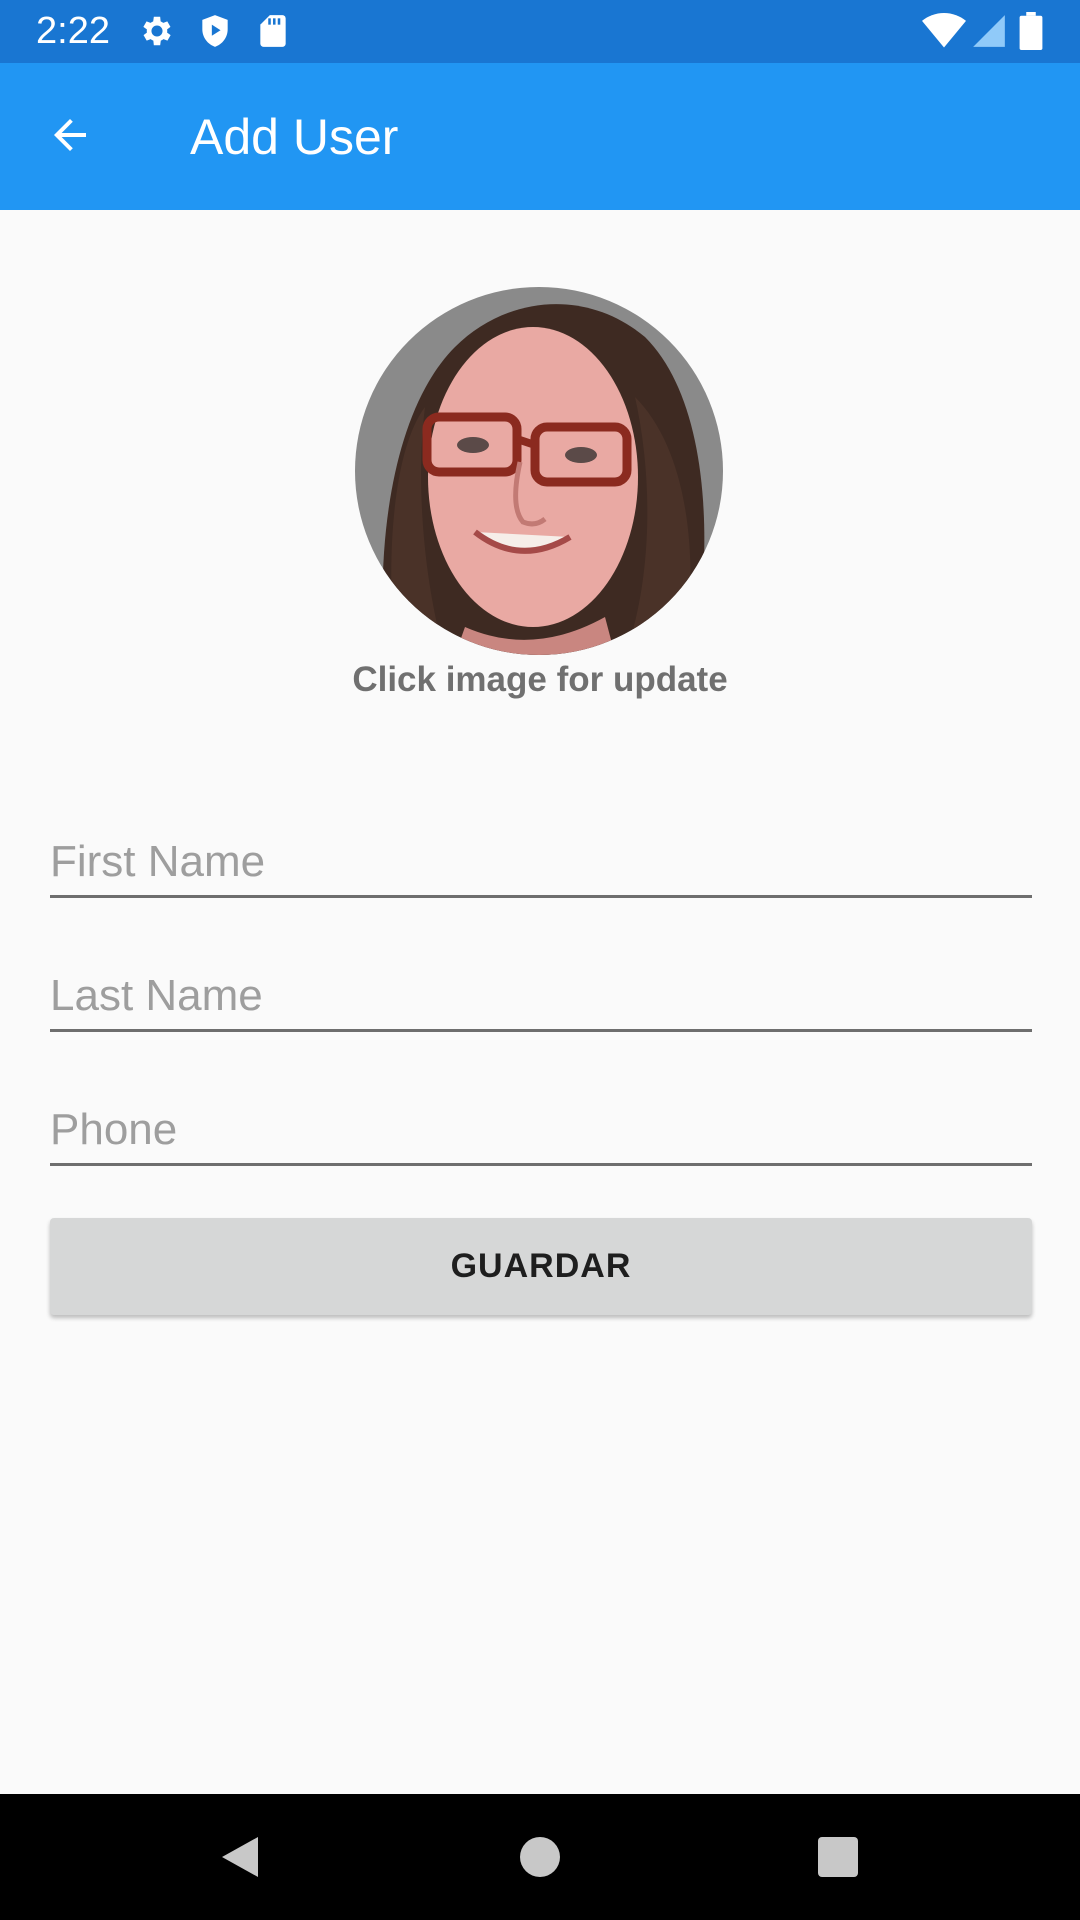  Describe the element at coordinates (273, 31) in the screenshot. I see `sd-card-icon` at that location.